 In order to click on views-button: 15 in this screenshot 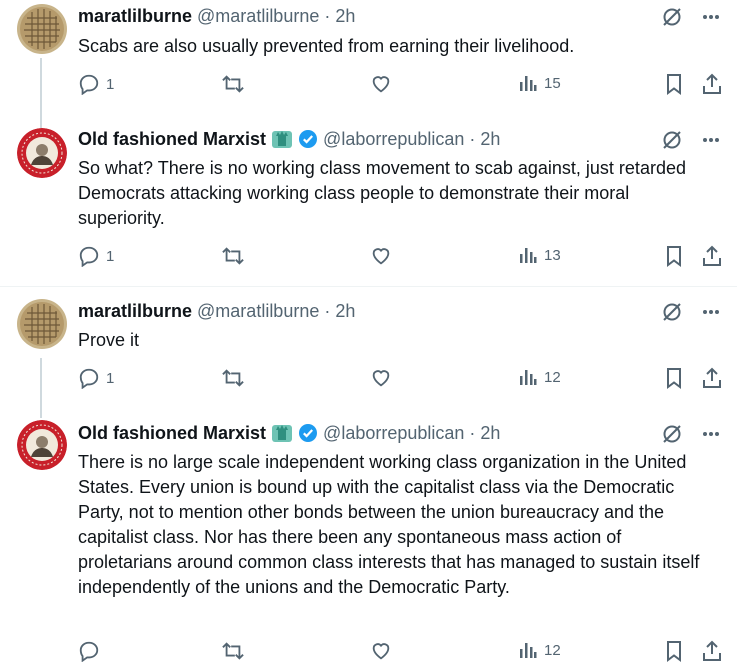, I will do `click(539, 83)`.